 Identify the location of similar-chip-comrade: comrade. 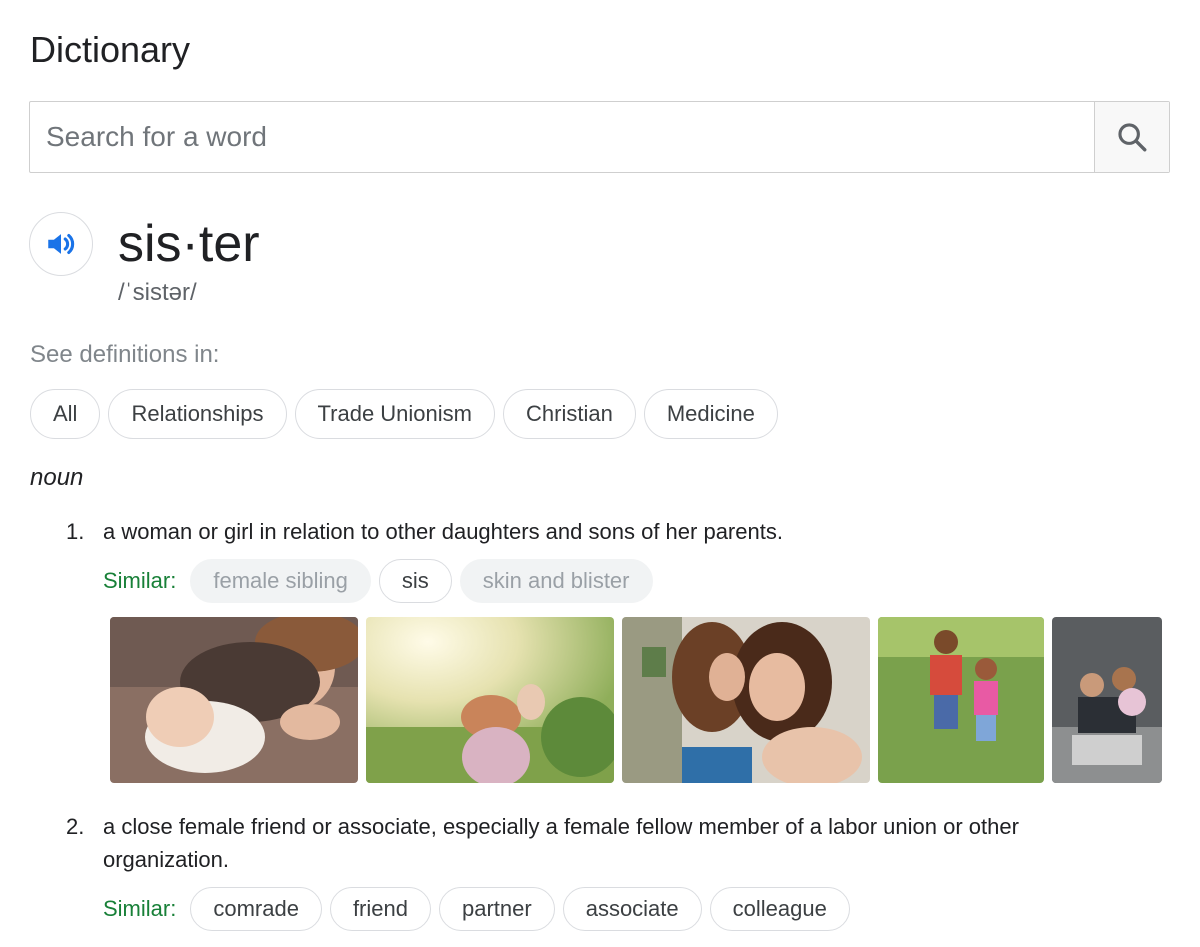
(256, 909).